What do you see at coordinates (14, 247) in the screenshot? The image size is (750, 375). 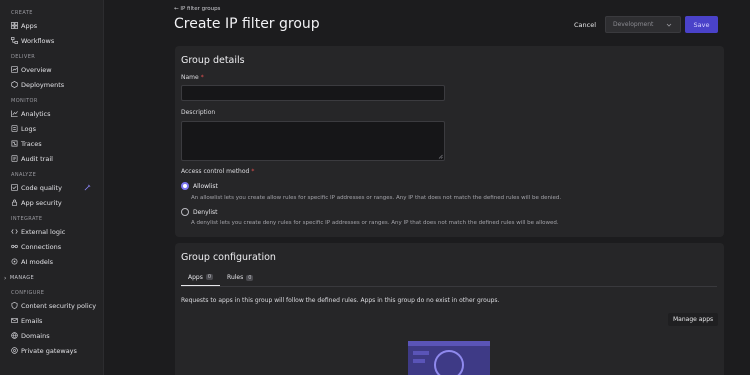 I see `connections-icon` at bounding box center [14, 247].